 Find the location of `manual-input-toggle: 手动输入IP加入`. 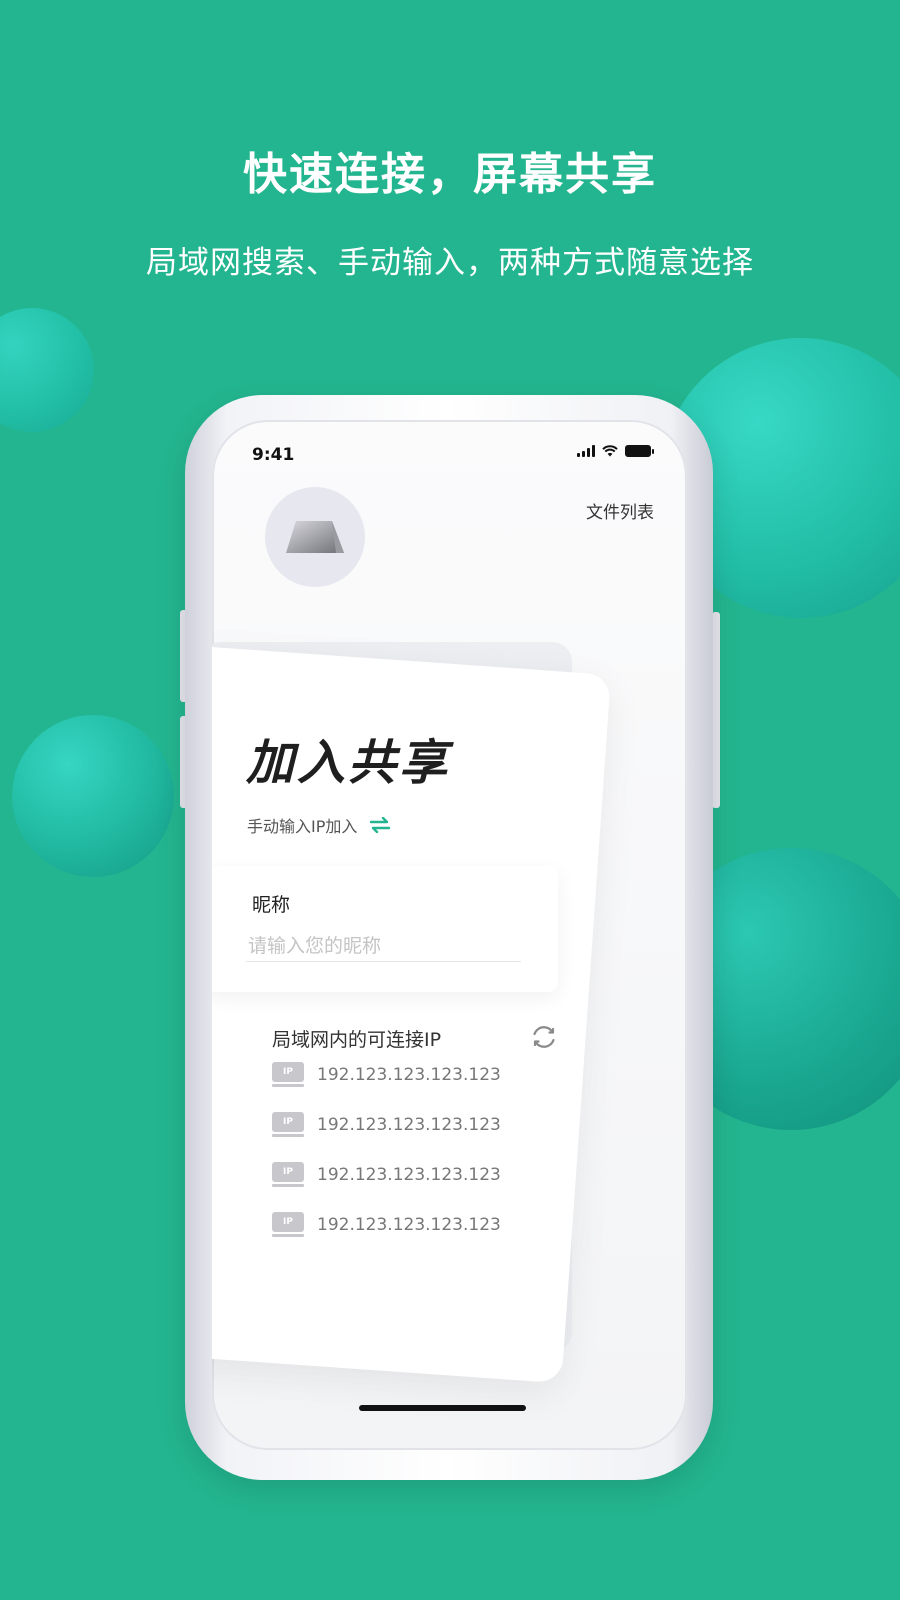

manual-input-toggle: 手动输入IP加入 is located at coordinates (319, 825).